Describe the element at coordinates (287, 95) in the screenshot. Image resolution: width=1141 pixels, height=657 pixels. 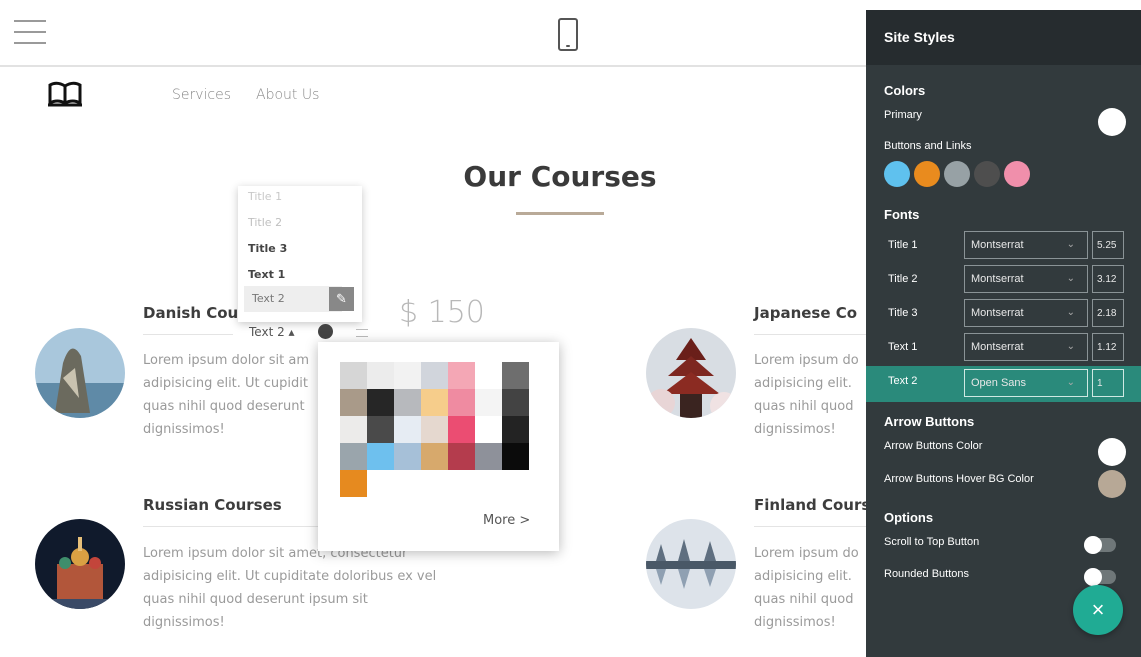
I see `nav-link-about: About Us` at that location.